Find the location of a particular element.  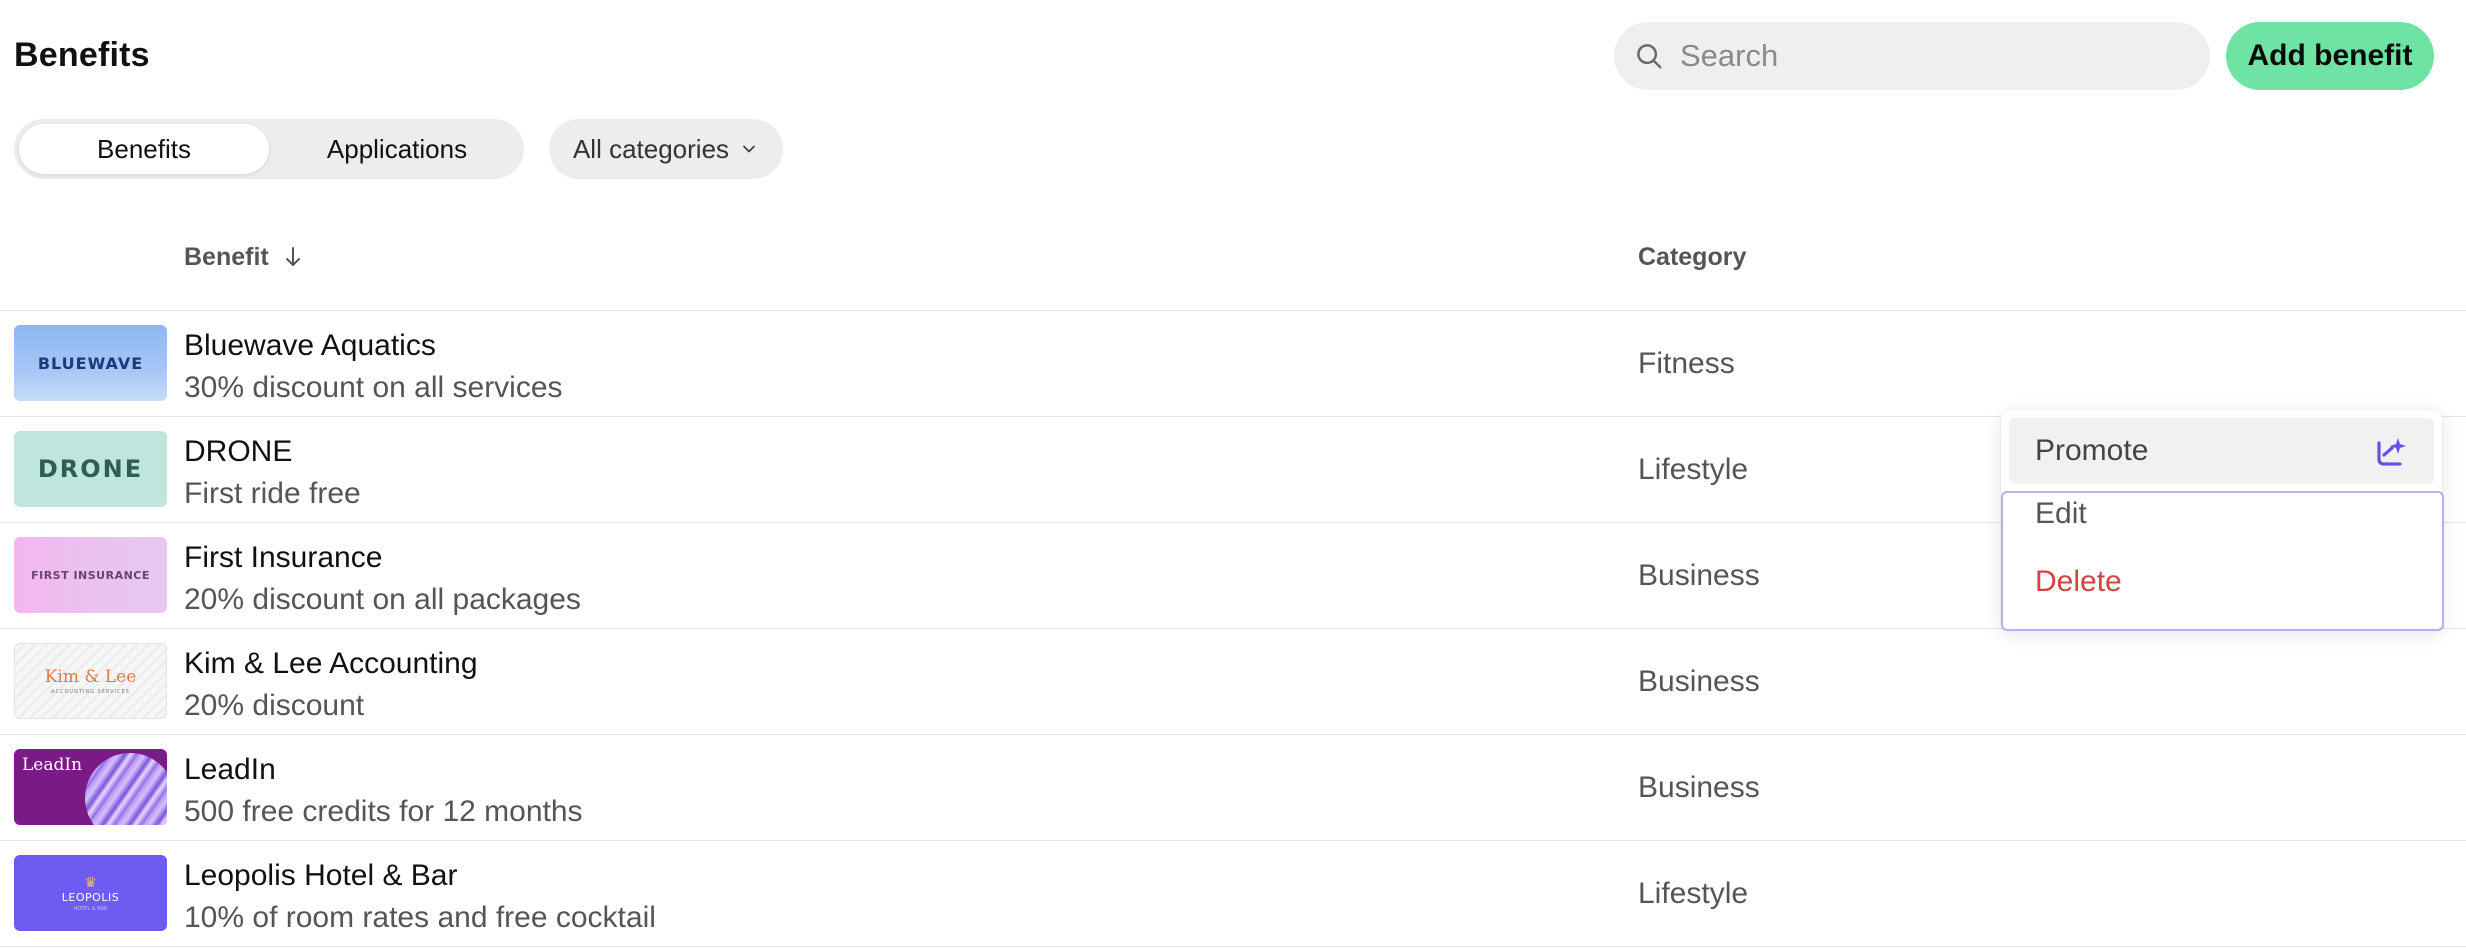

logo-graphic is located at coordinates (126, 789).